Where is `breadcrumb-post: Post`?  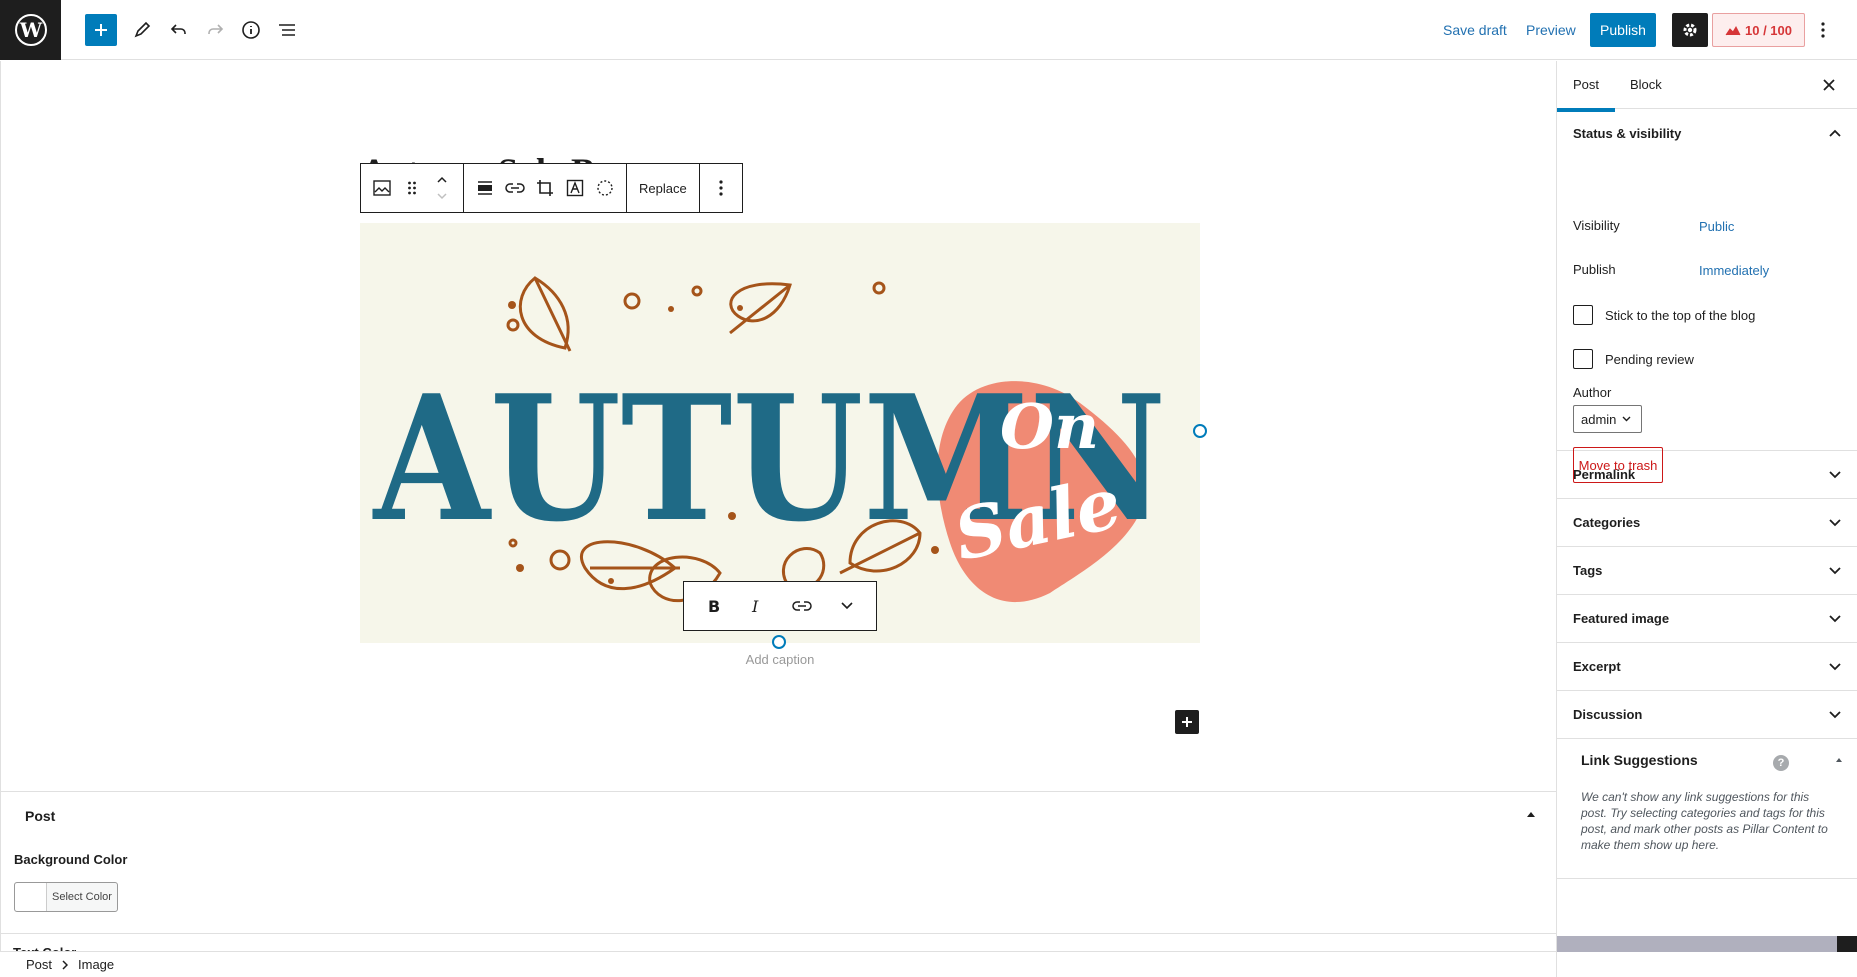 breadcrumb-post: Post is located at coordinates (39, 964).